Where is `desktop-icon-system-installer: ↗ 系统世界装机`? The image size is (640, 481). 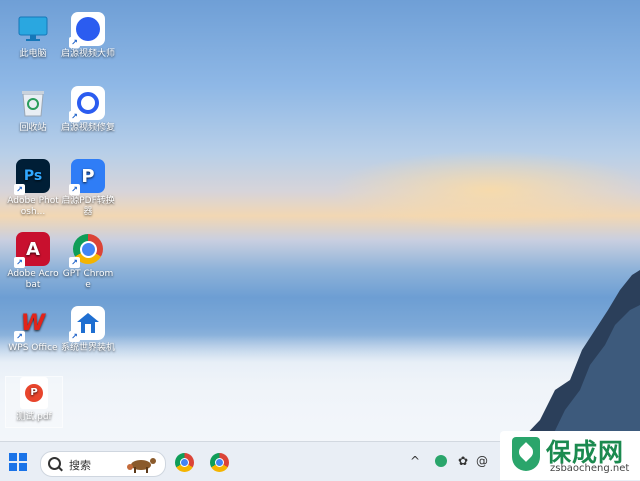 desktop-icon-system-installer: ↗ 系统世界装机 is located at coordinates (88, 330).